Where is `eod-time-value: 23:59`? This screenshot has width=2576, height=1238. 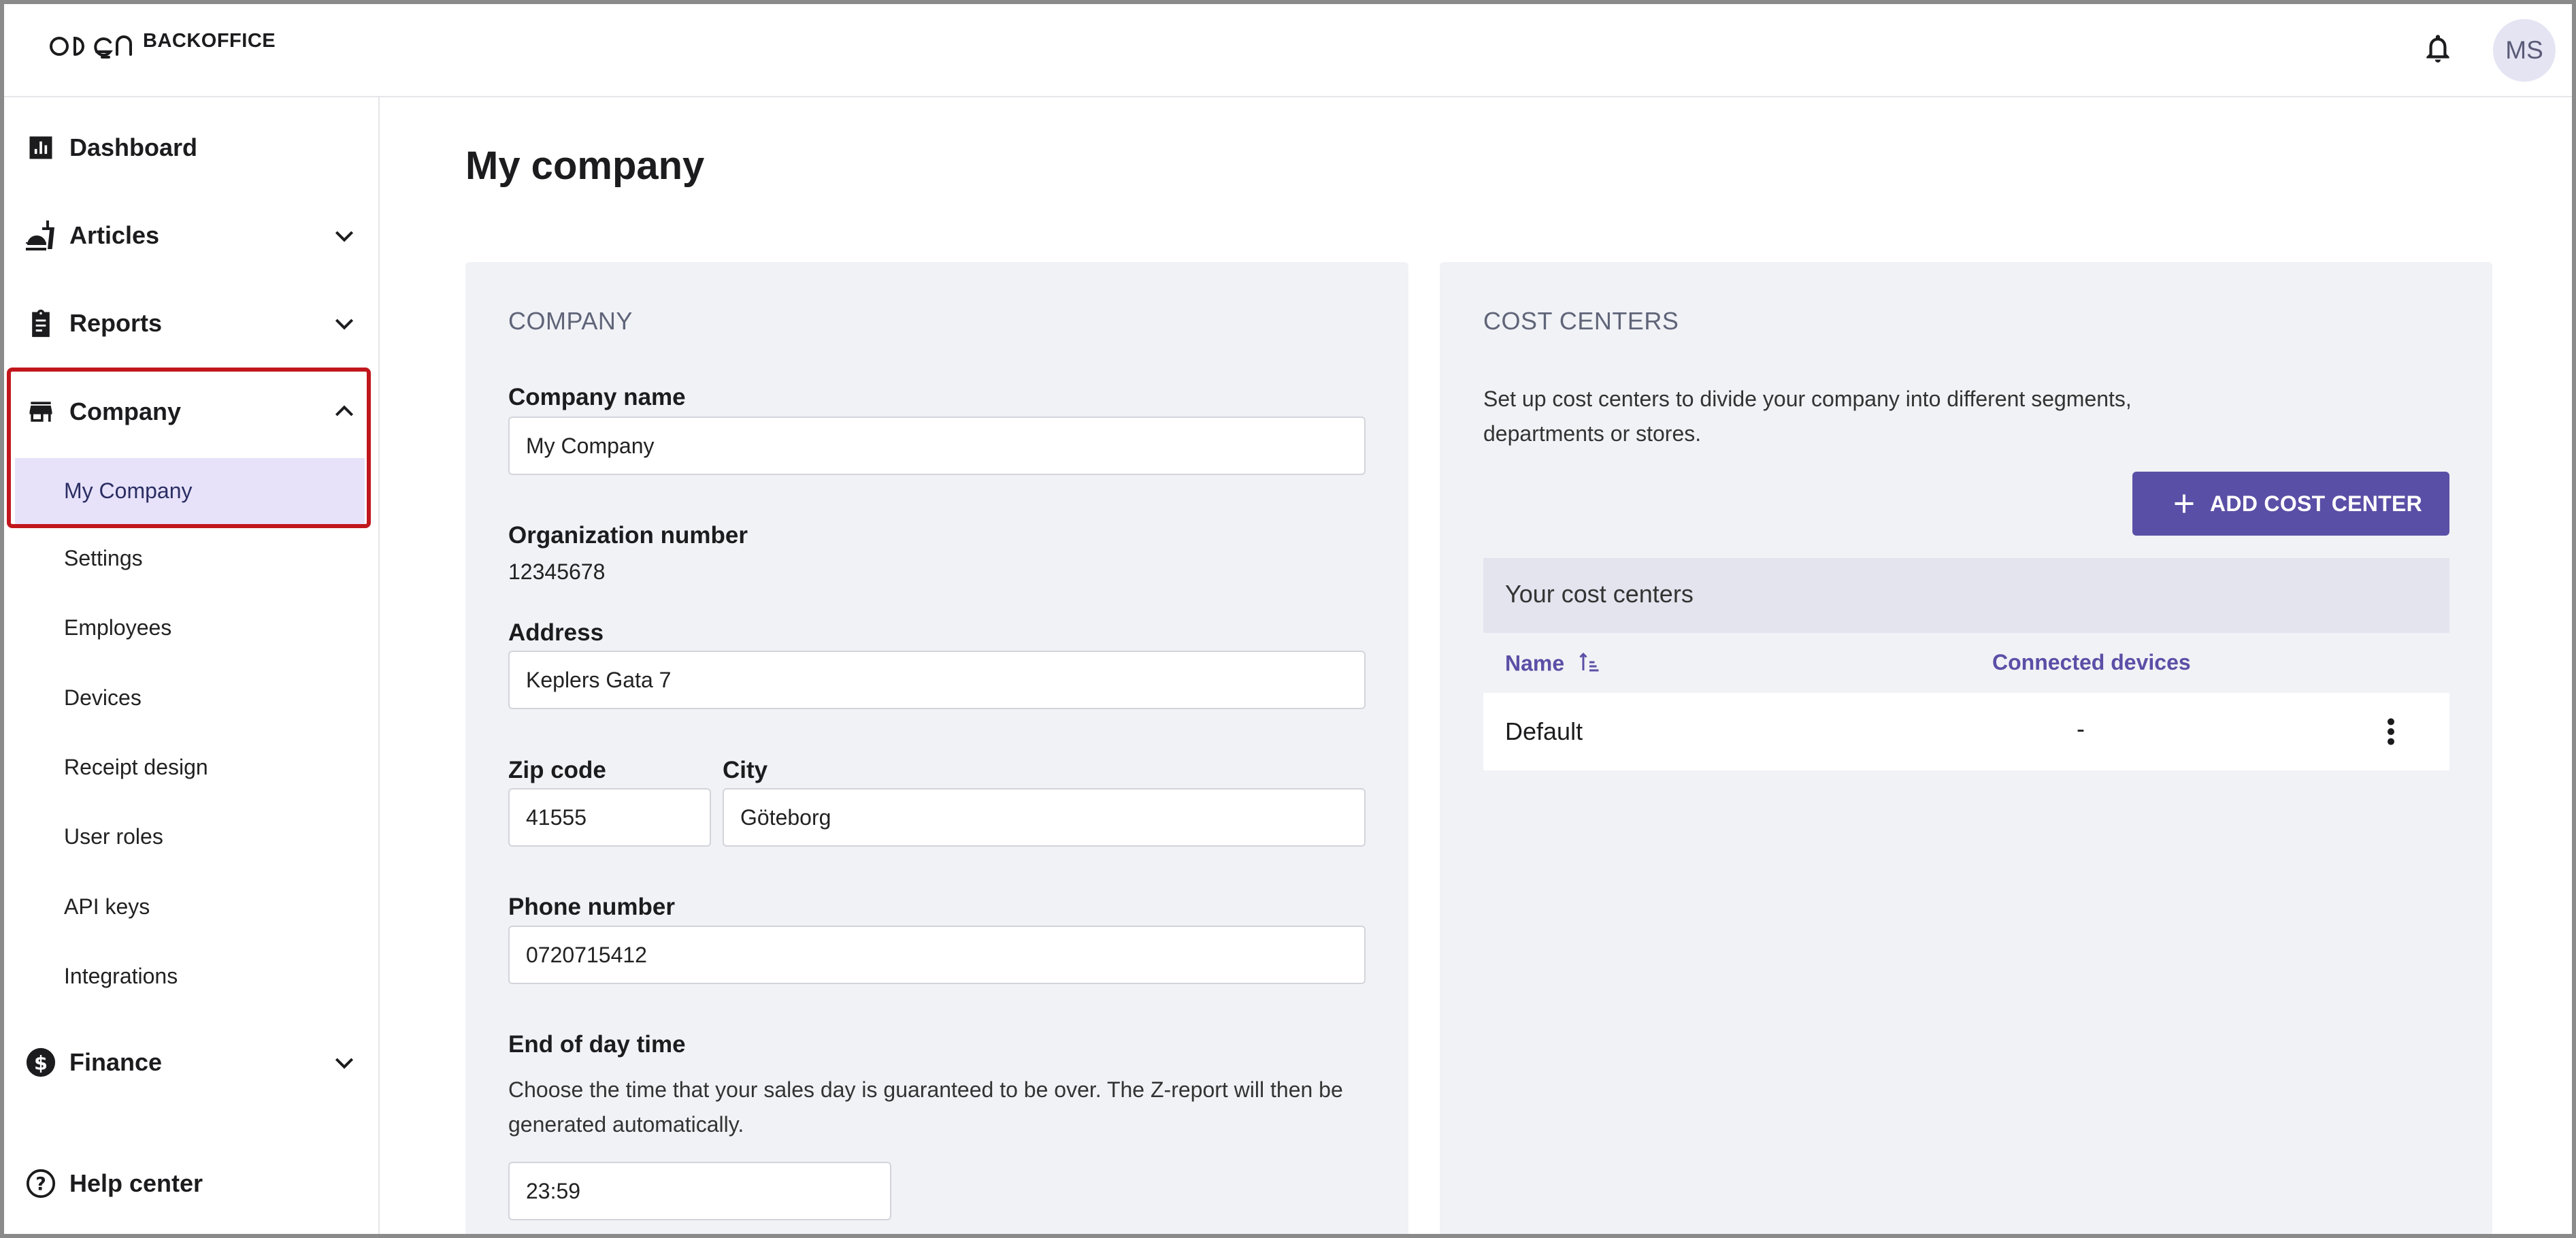 eod-time-value: 23:59 is located at coordinates (553, 1190).